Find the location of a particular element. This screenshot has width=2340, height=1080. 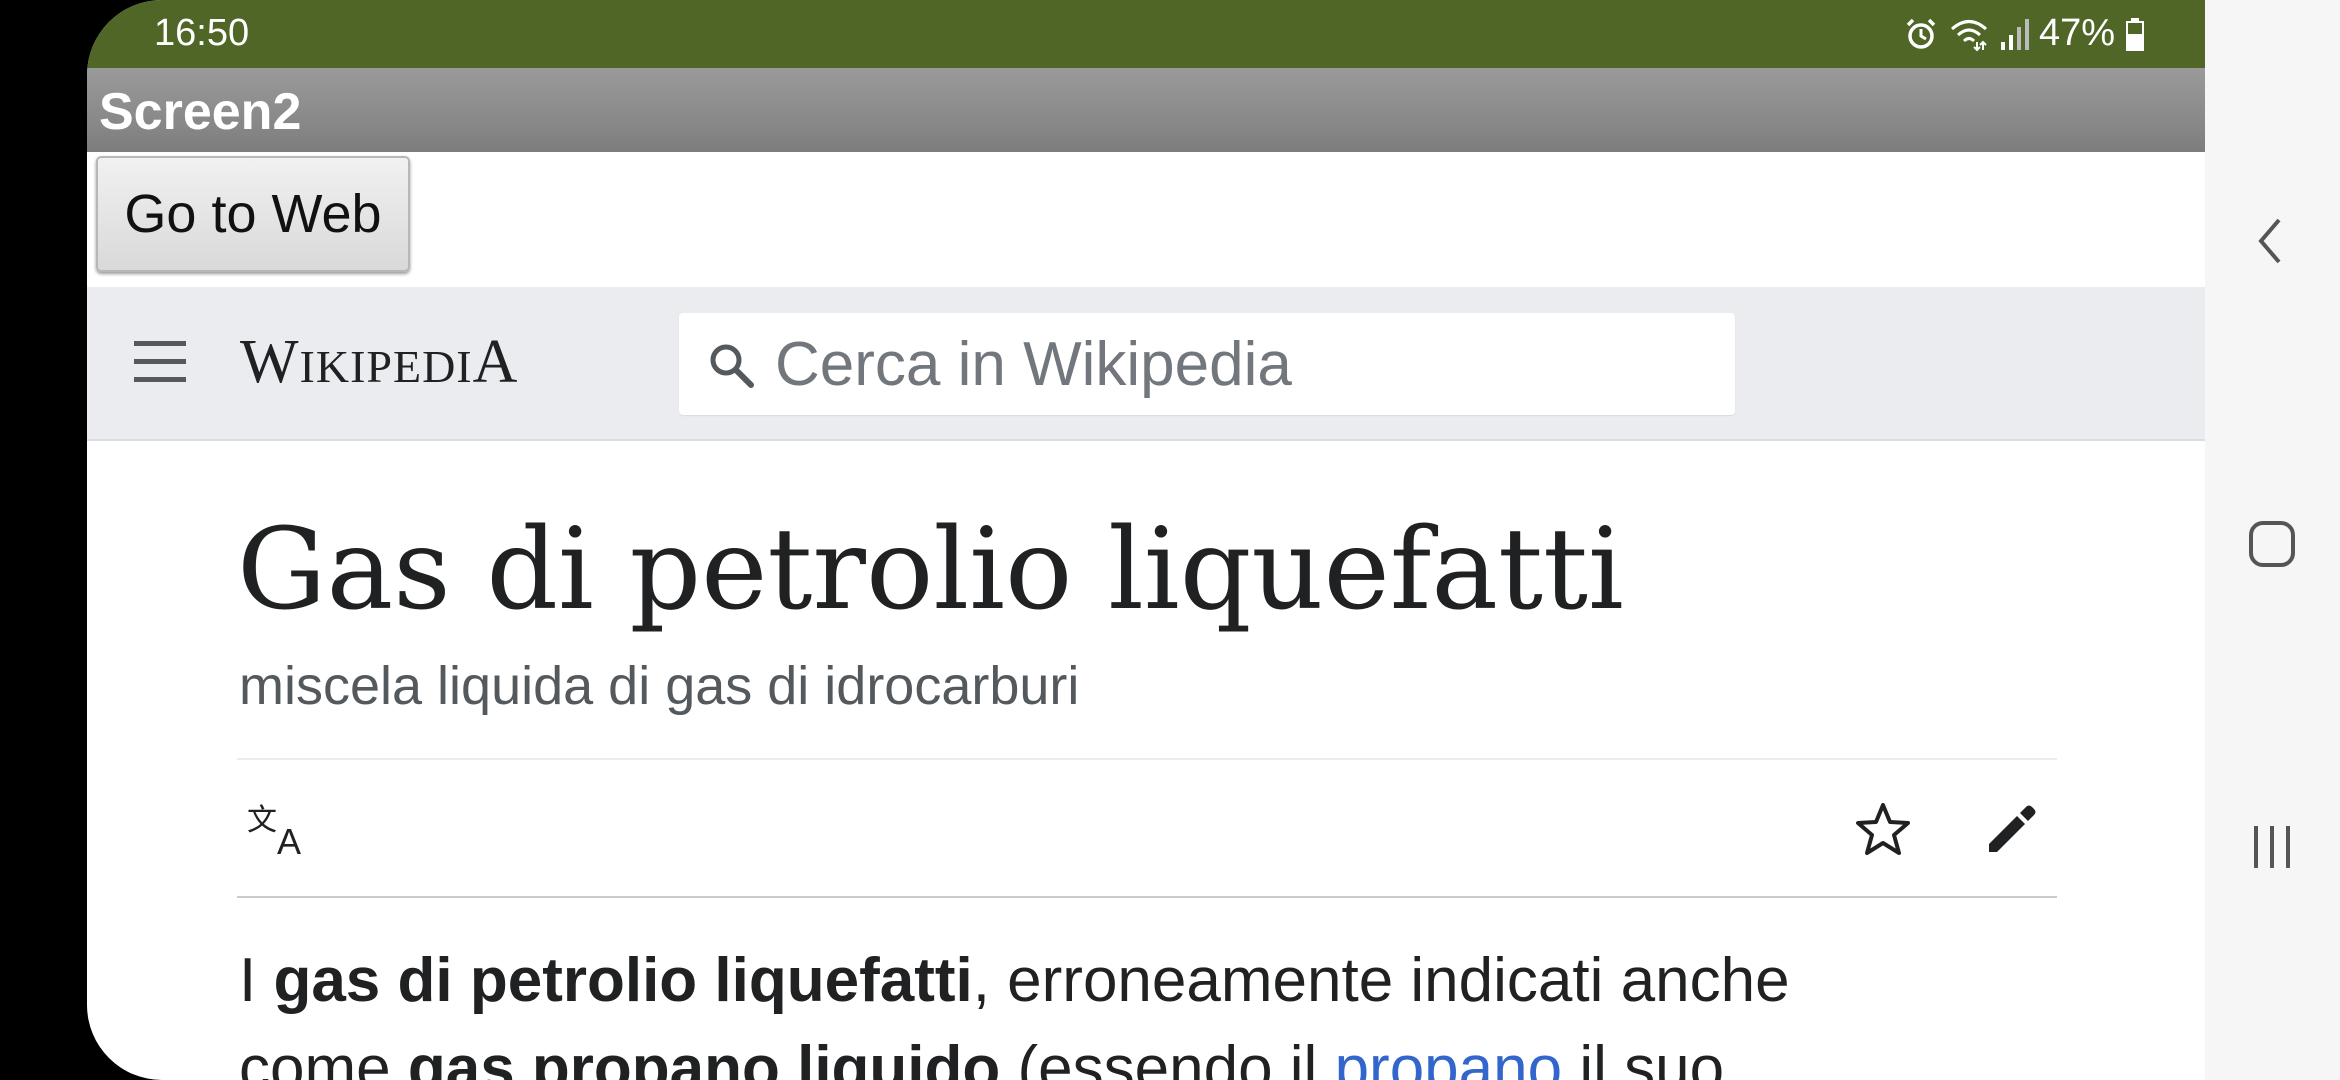

recents-icon is located at coordinates (2272, 847).